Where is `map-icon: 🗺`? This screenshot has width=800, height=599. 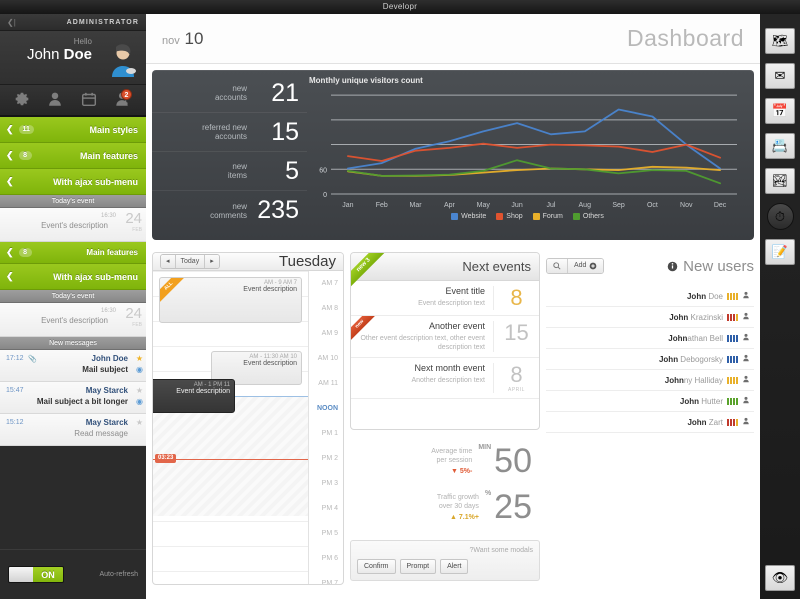
map-icon: 🗺 is located at coordinates (780, 41).